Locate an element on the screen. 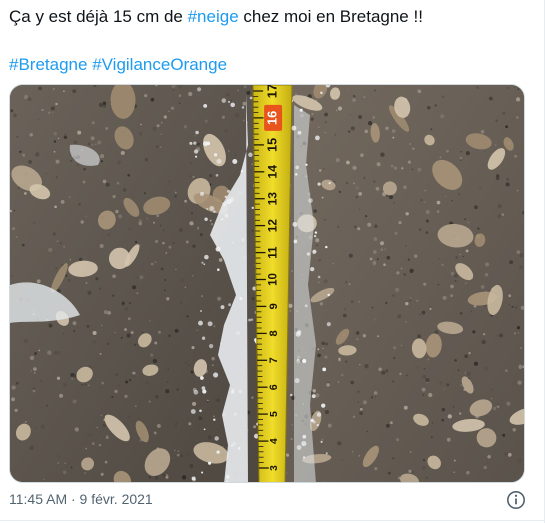 The image size is (545, 523). measuring-tape: 3 4 5 6 7 8 9 10 11 12 13 14 15 16 17 is located at coordinates (272, 283).